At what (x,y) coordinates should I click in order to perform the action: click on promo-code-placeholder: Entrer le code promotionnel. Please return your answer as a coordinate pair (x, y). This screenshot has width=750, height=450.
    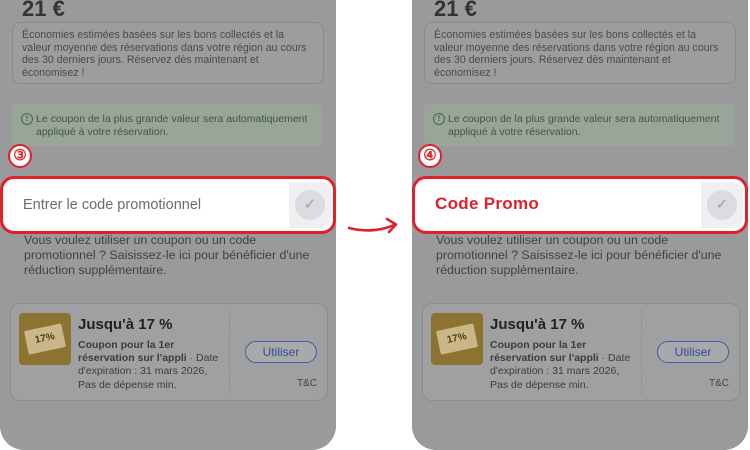
    Looking at the image, I should click on (112, 205).